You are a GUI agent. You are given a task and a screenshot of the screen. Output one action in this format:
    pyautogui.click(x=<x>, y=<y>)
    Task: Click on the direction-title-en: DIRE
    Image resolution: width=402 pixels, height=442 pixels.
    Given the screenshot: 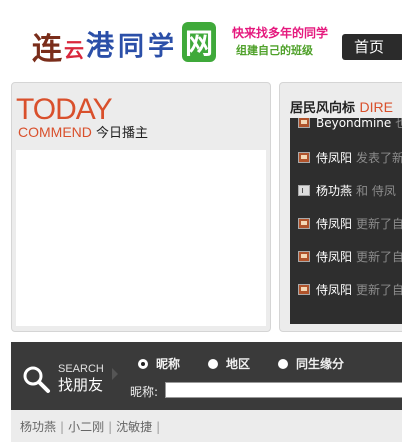 What is the action you would take?
    pyautogui.click(x=376, y=107)
    